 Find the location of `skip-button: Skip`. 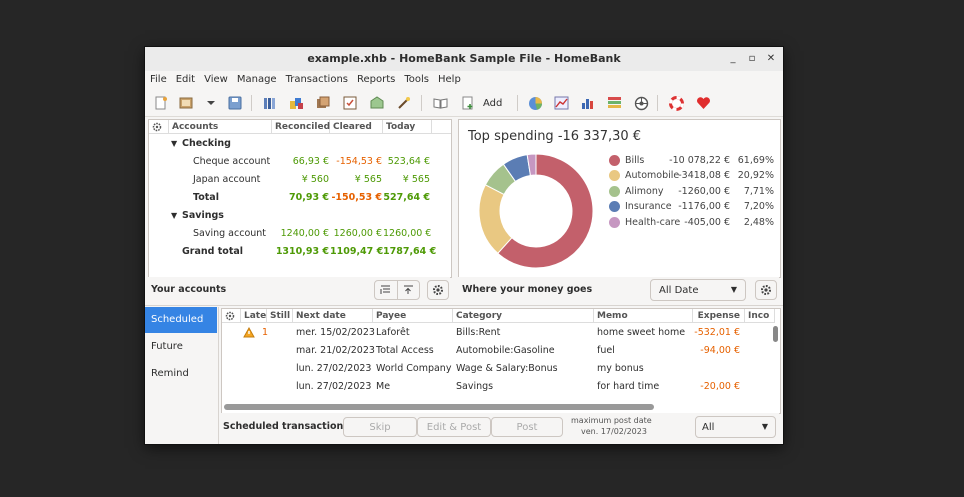

skip-button: Skip is located at coordinates (380, 427).